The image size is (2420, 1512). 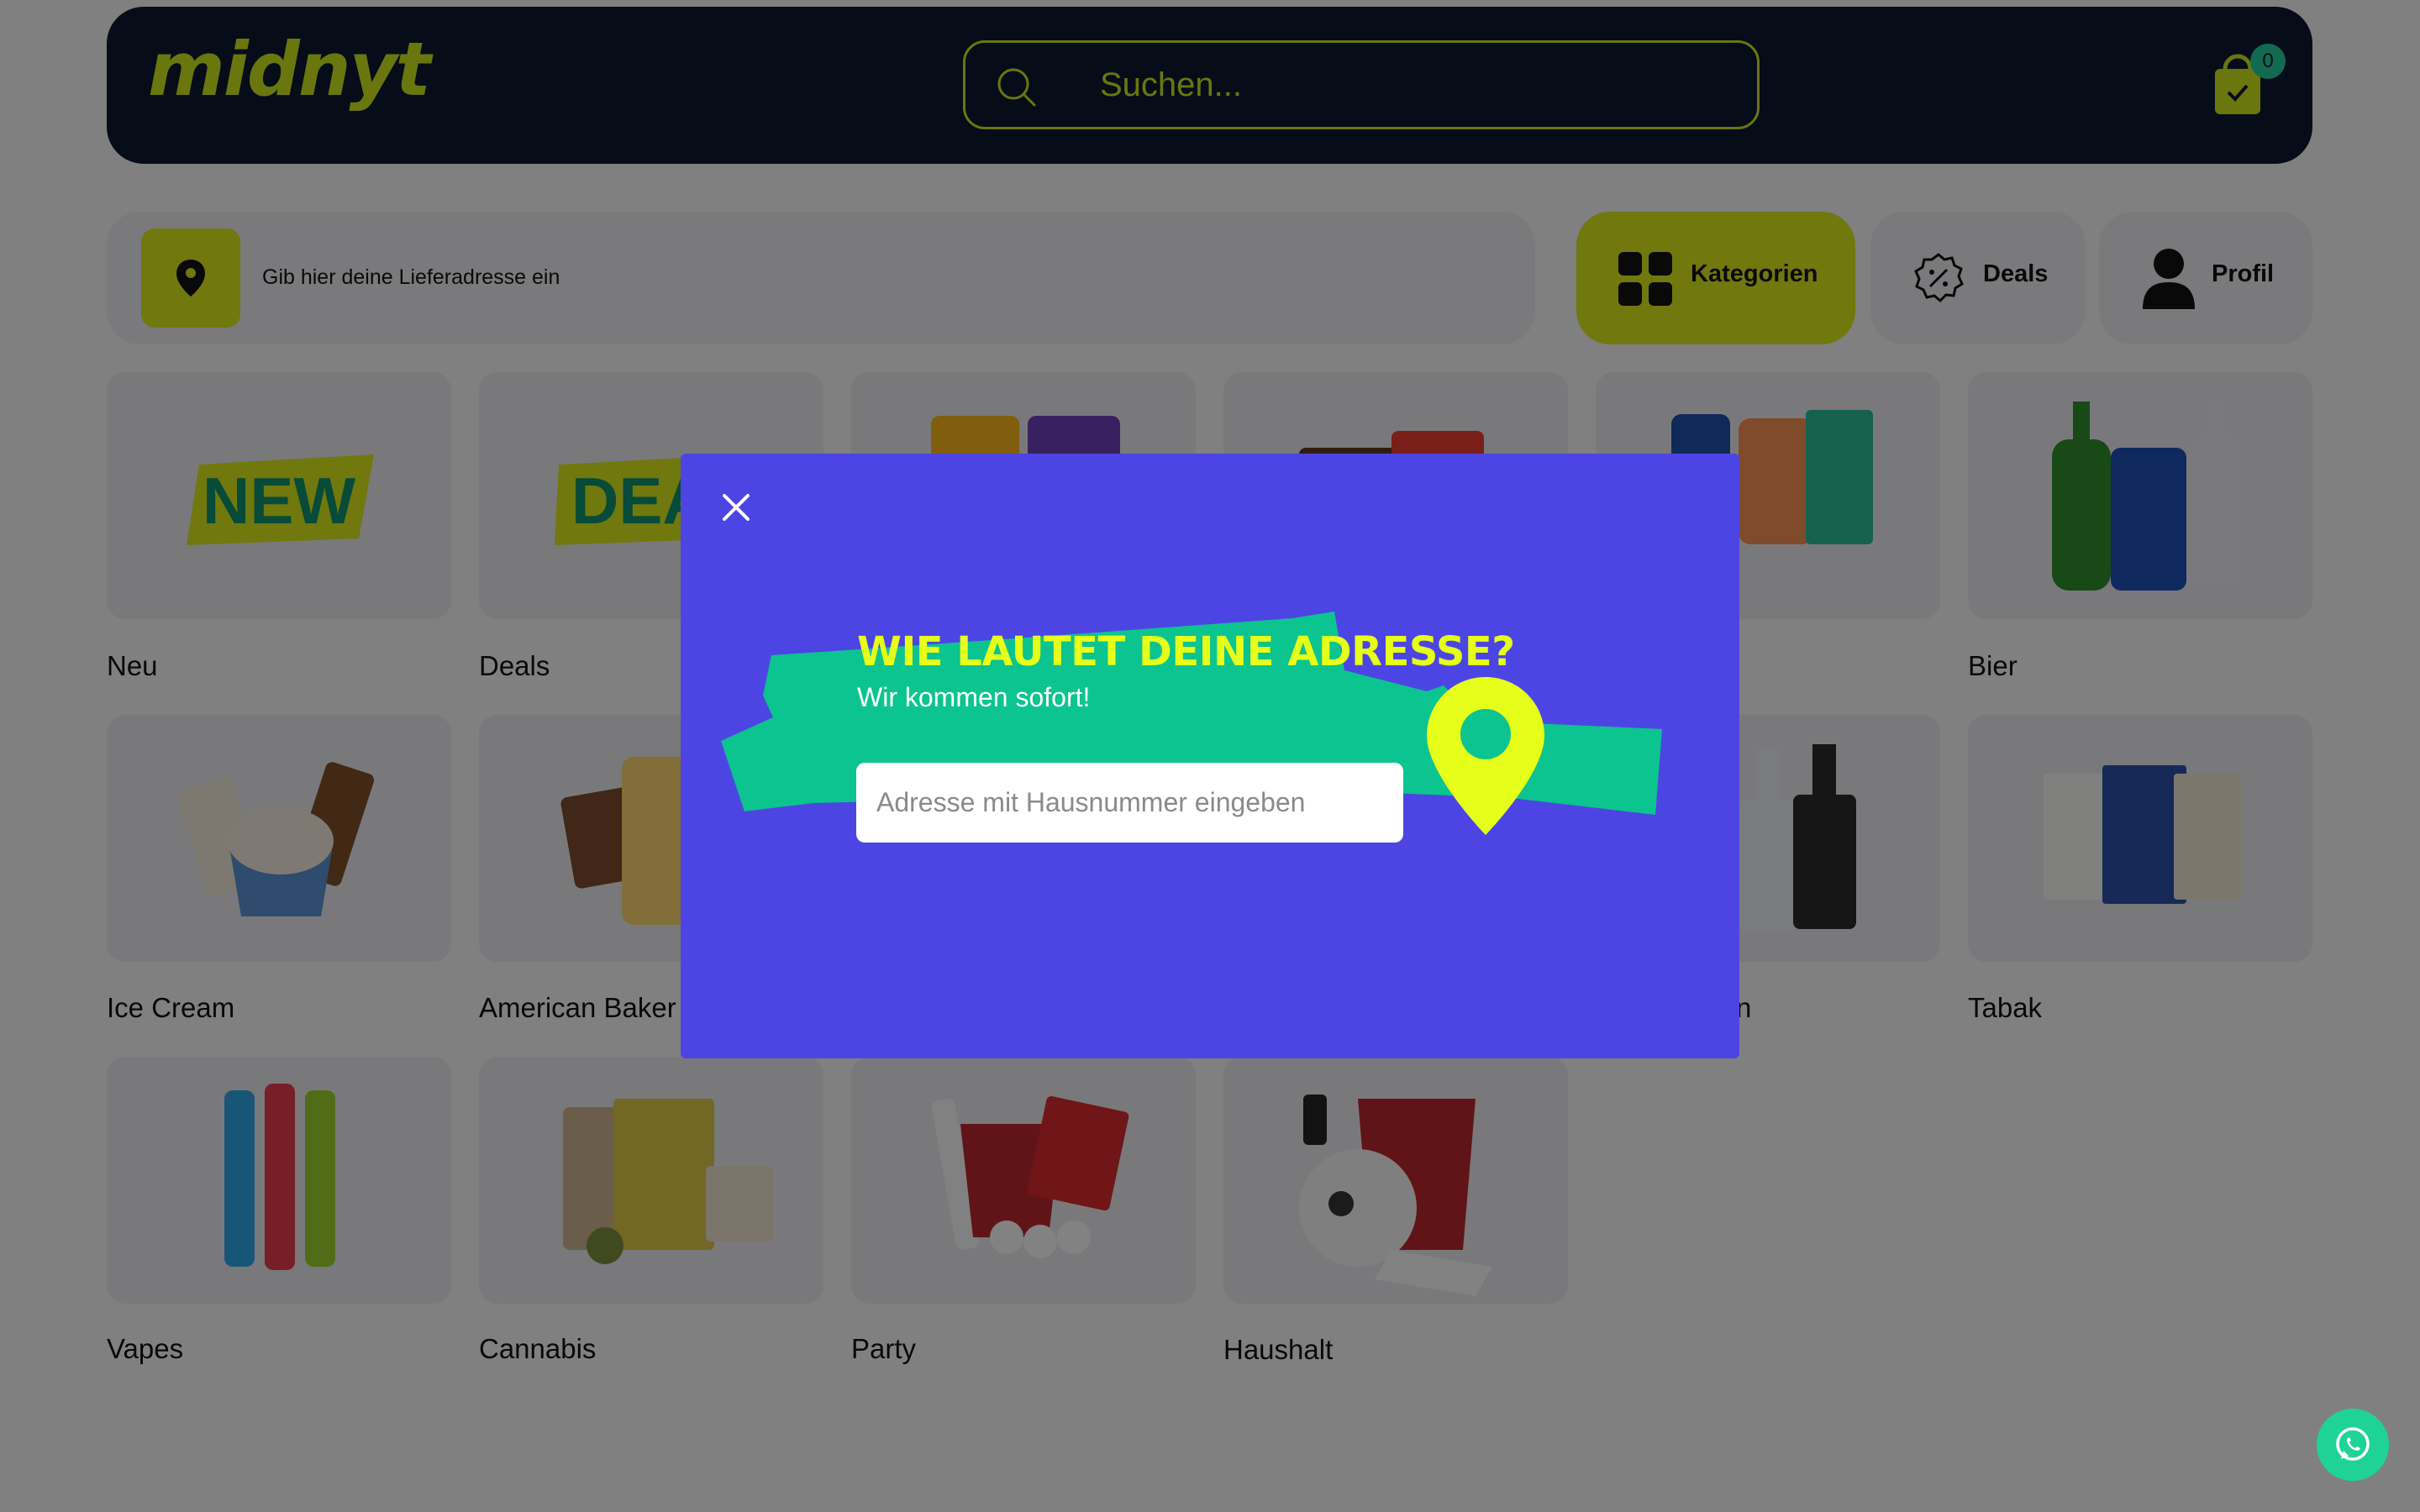 I want to click on modal-subtitle: Wir kommen sofort!, so click(x=974, y=697).